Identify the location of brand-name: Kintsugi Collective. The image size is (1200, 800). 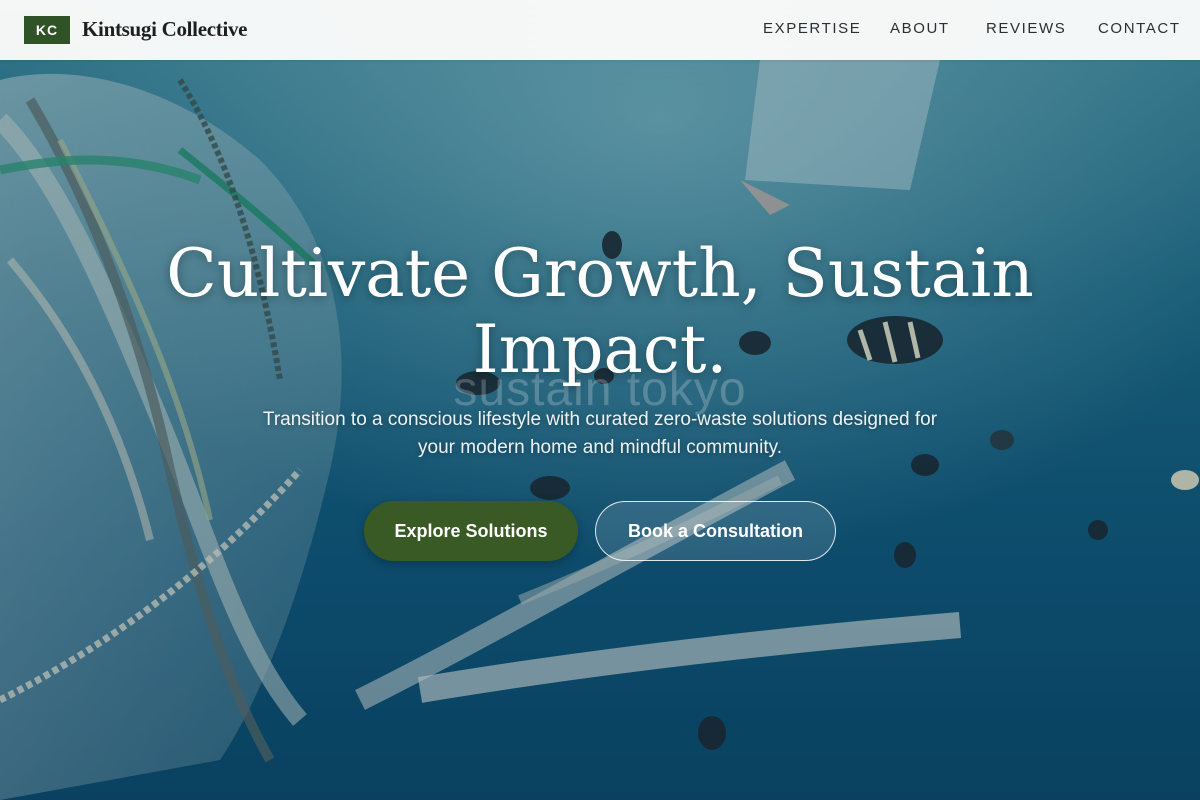
(165, 29).